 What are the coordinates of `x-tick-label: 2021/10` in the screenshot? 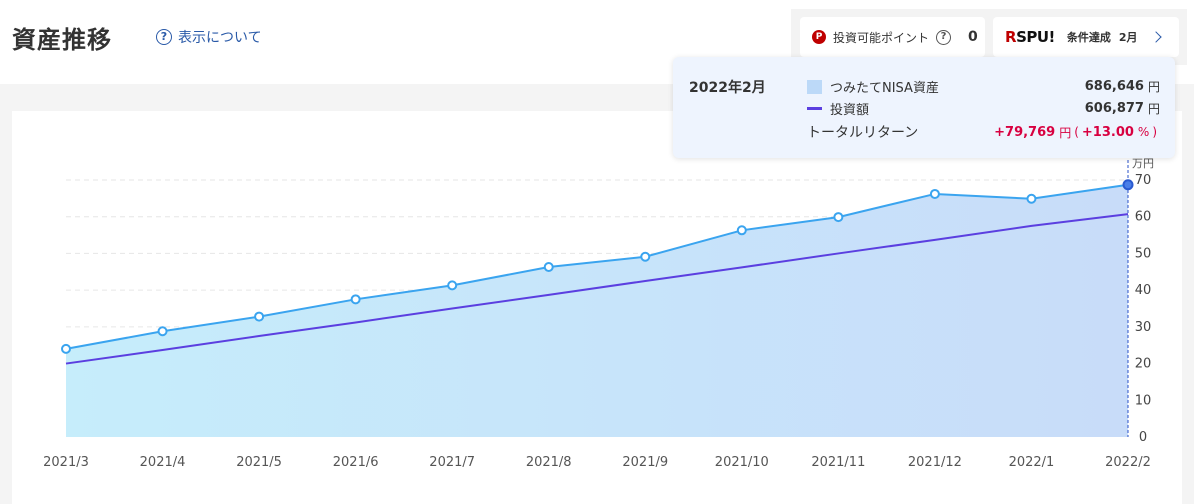 It's located at (742, 462).